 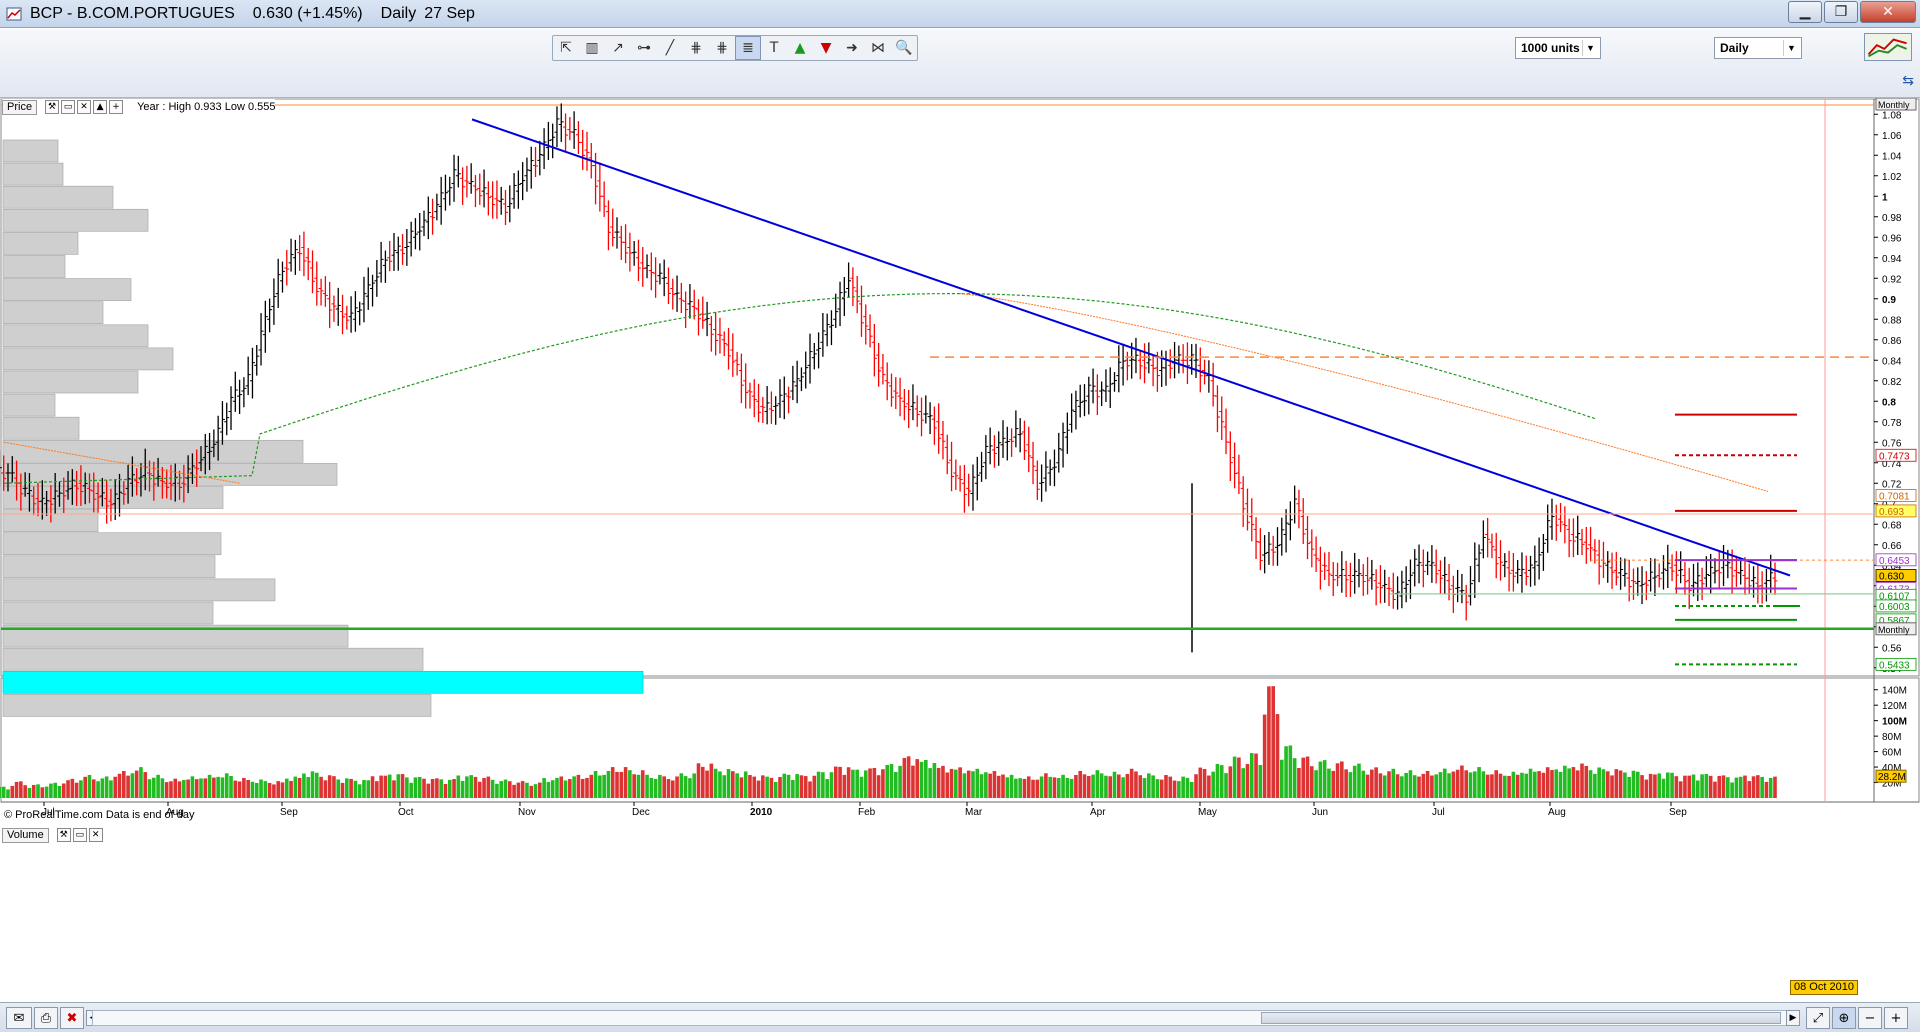 What do you see at coordinates (19, 1018) in the screenshot?
I see `mail-icon: ✉` at bounding box center [19, 1018].